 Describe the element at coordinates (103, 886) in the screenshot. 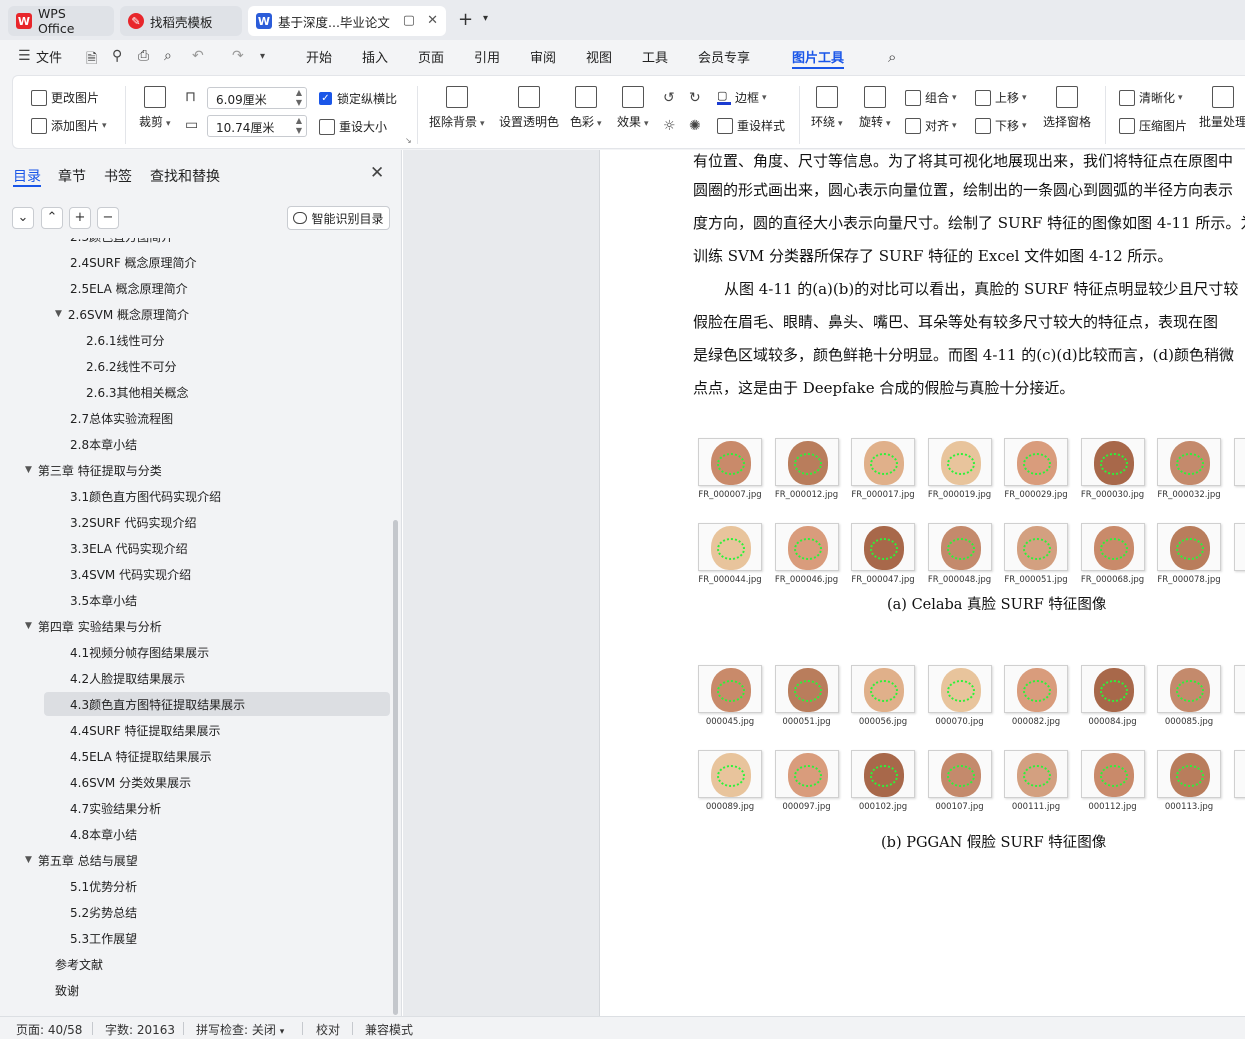

I see `toc-item: 5.1优势分析` at that location.